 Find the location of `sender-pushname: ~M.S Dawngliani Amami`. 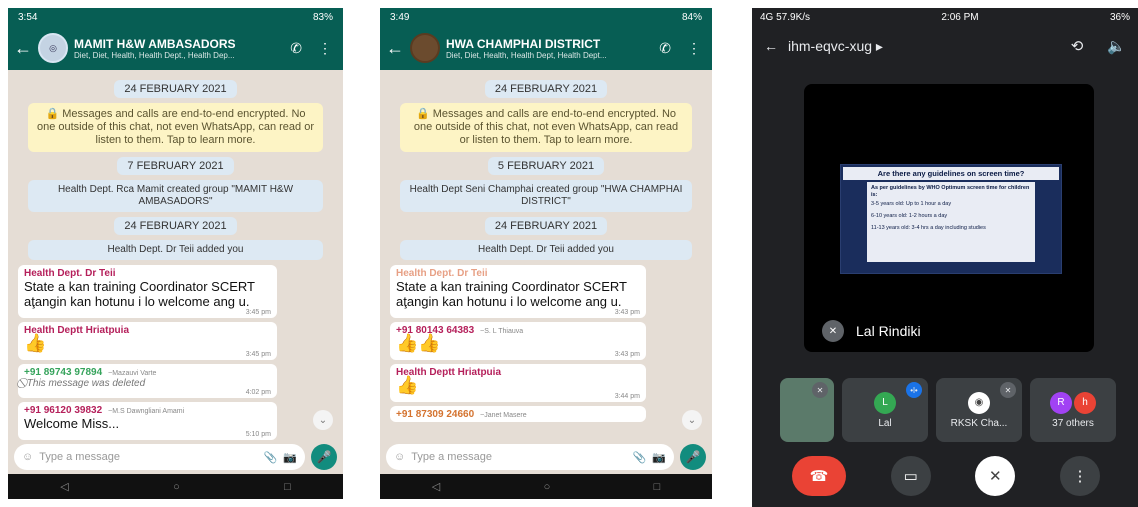

sender-pushname: ~M.S Dawngliani Amami is located at coordinates (146, 411).